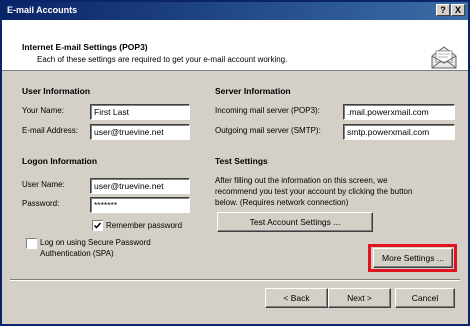  Describe the element at coordinates (359, 298) in the screenshot. I see `next-button: Next >` at that location.